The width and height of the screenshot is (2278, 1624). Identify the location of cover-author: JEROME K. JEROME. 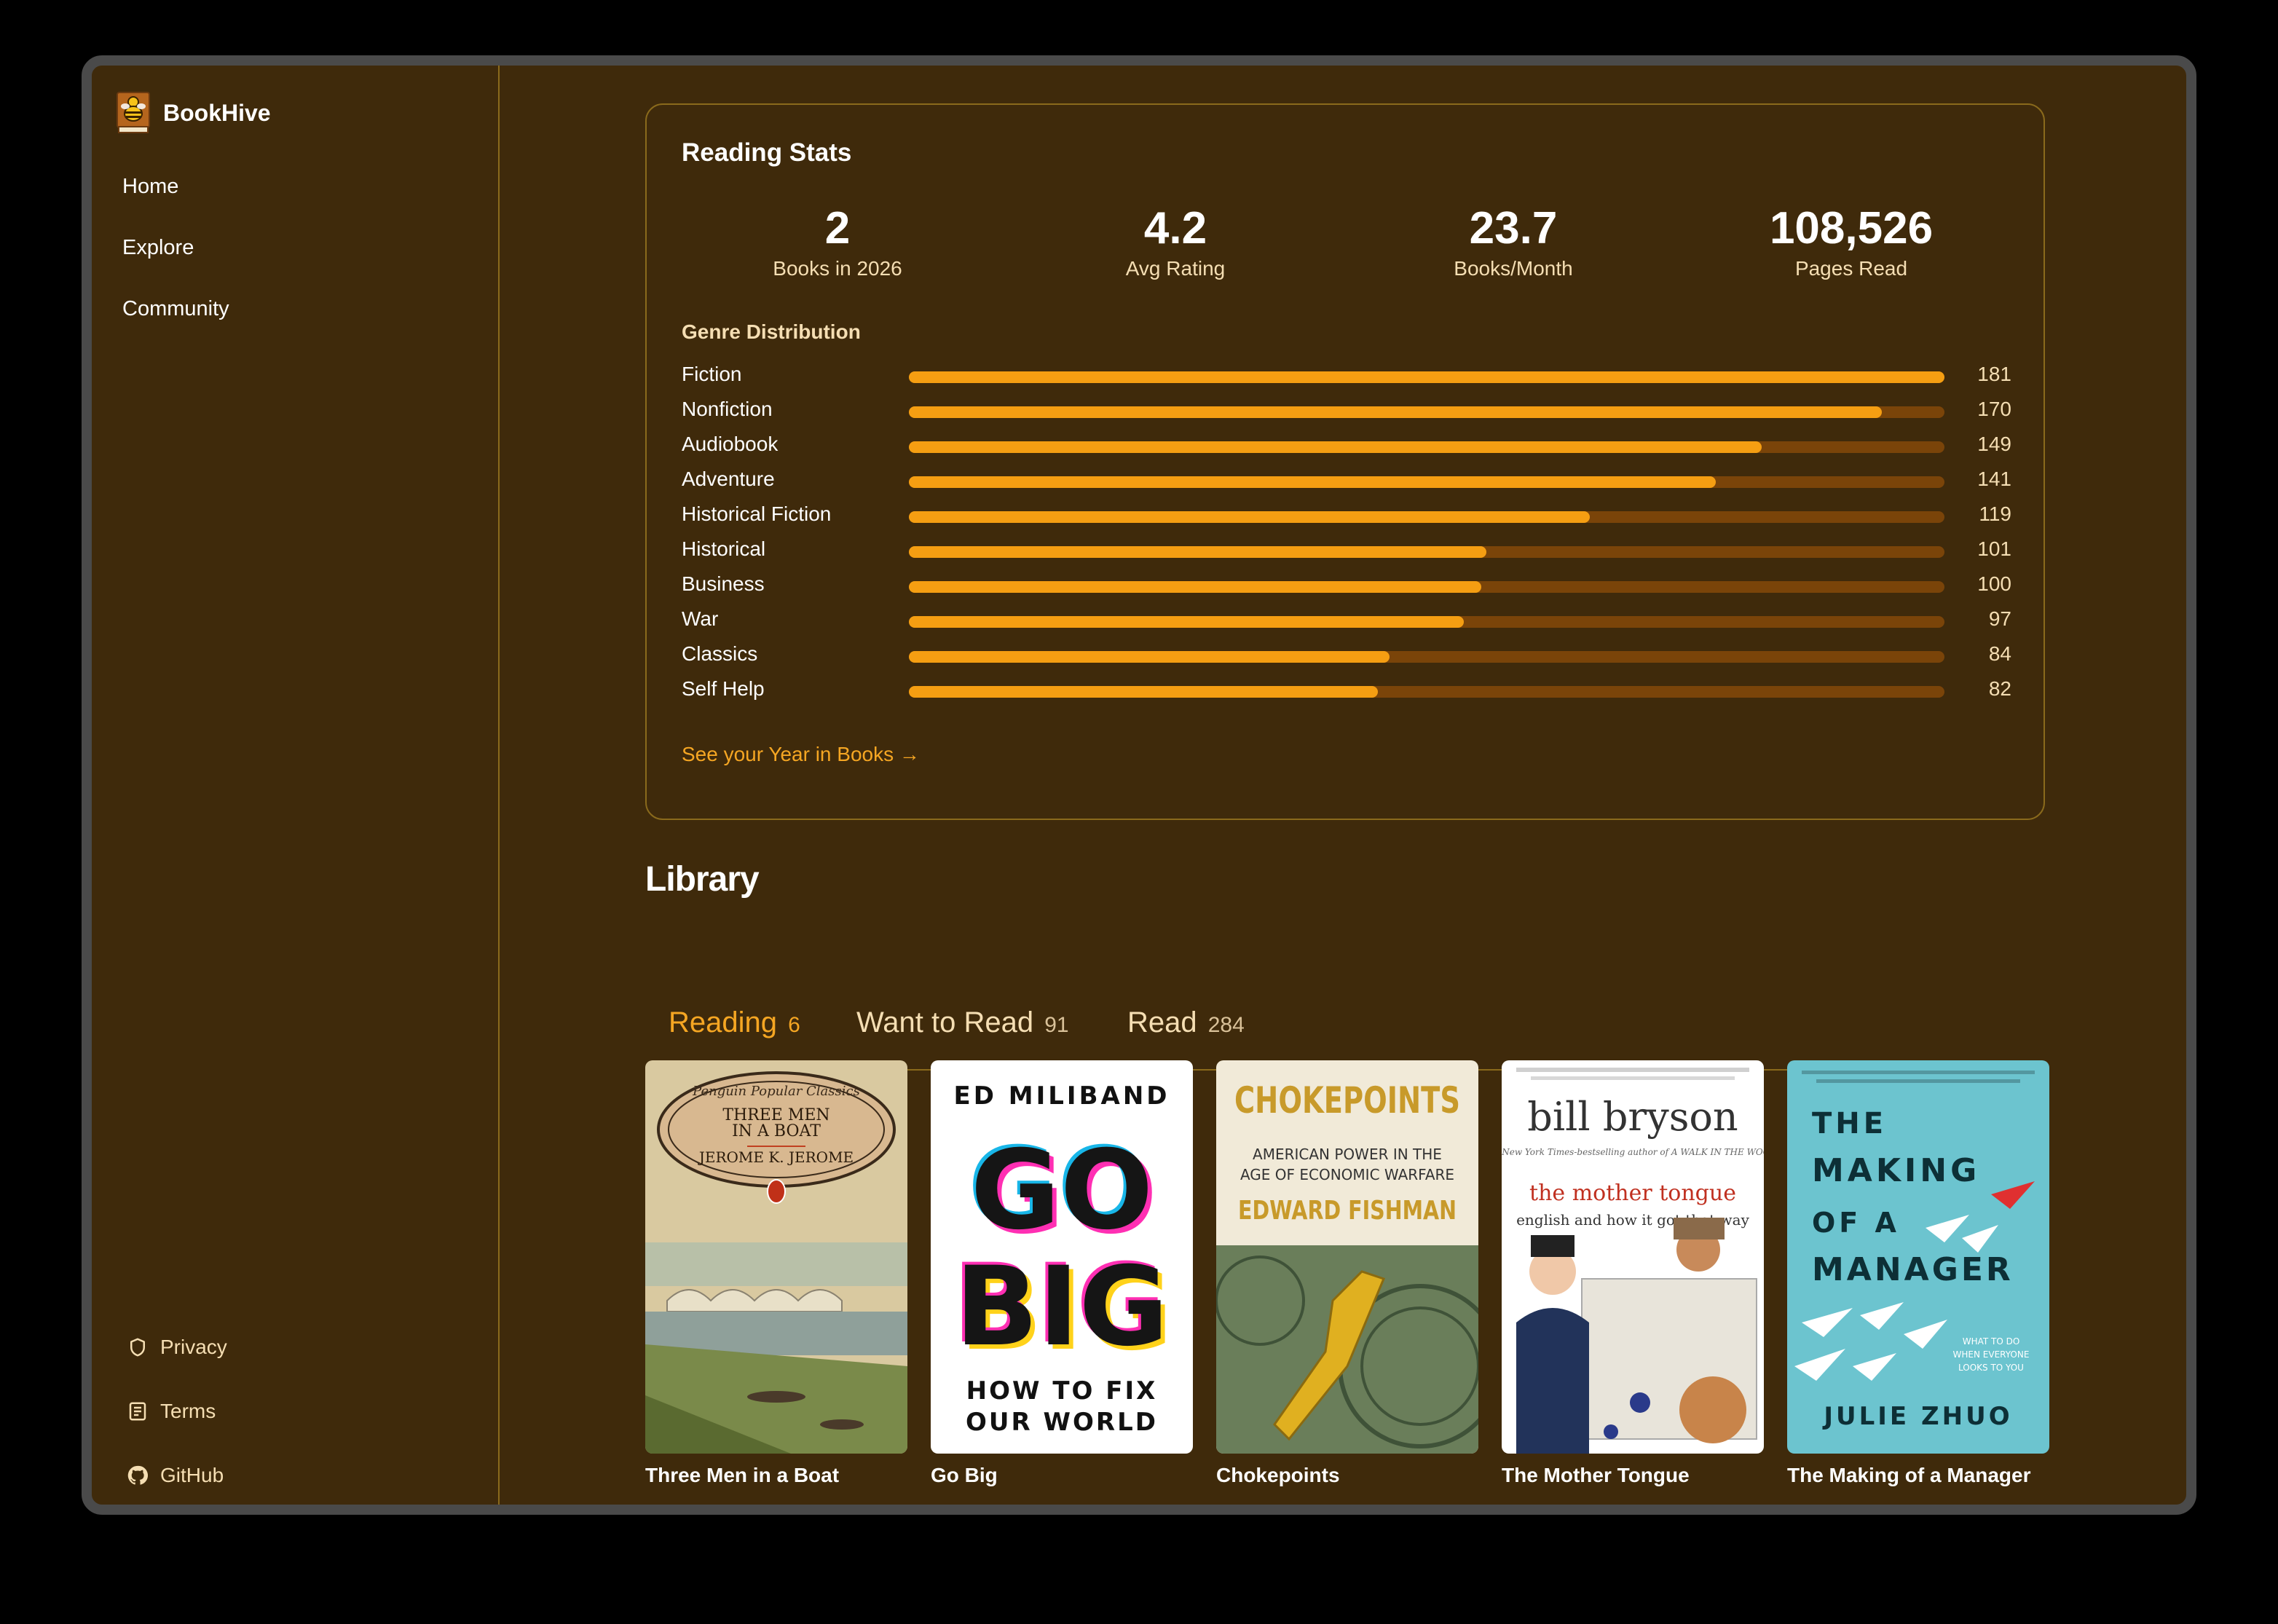
(776, 1157).